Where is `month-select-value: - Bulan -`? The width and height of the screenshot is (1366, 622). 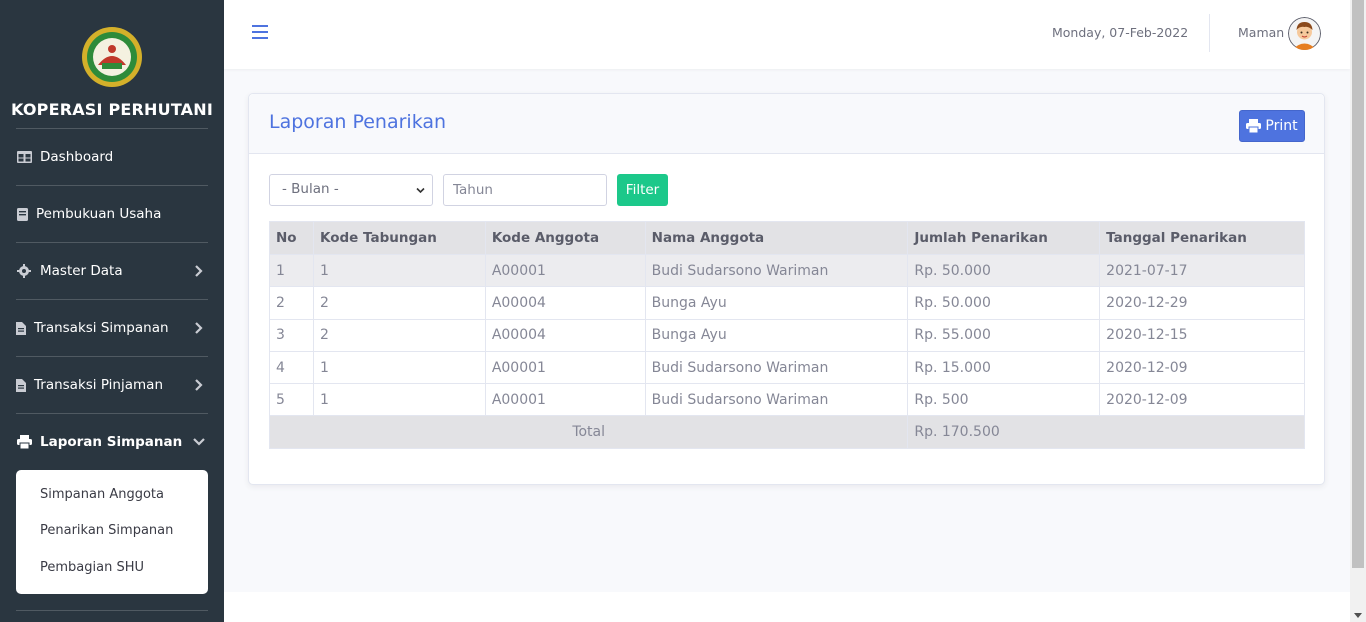 month-select-value: - Bulan - is located at coordinates (310, 189).